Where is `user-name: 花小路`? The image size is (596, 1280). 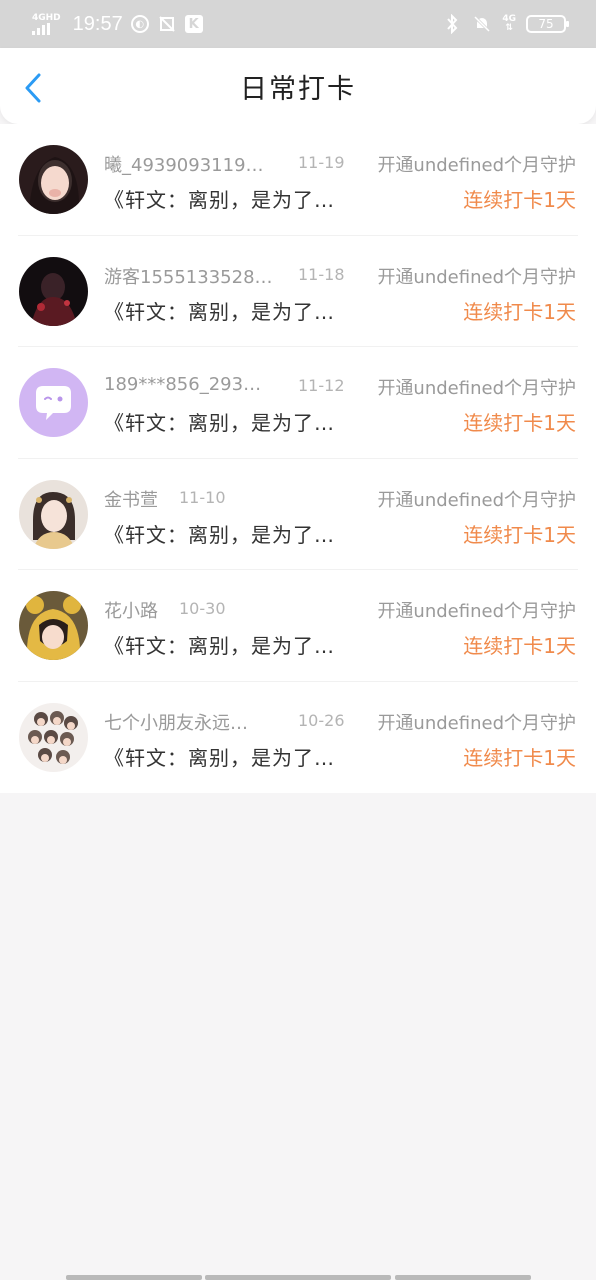
user-name: 花小路 is located at coordinates (131, 611).